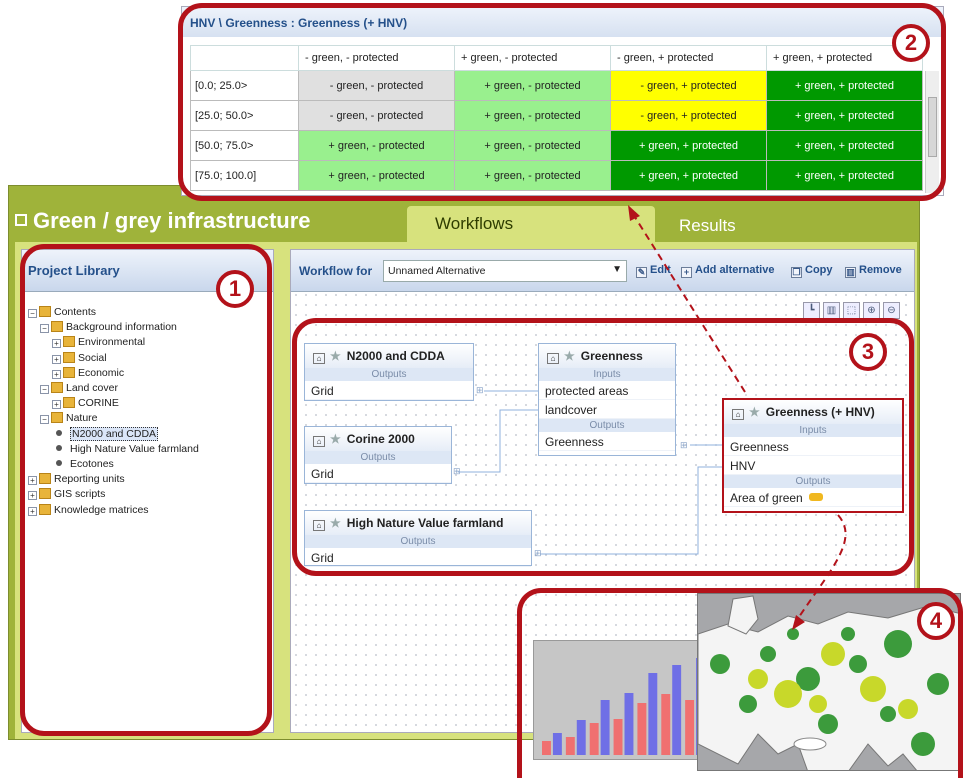 This screenshot has height=778, width=963. What do you see at coordinates (868, 352) in the screenshot?
I see `annotation-badge-3: 3` at bounding box center [868, 352].